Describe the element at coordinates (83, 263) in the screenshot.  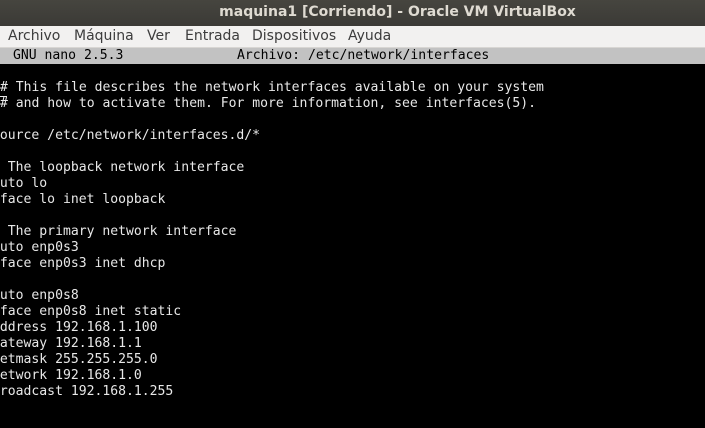
I see `file-line: iface enp0s3 inet dhcp` at that location.